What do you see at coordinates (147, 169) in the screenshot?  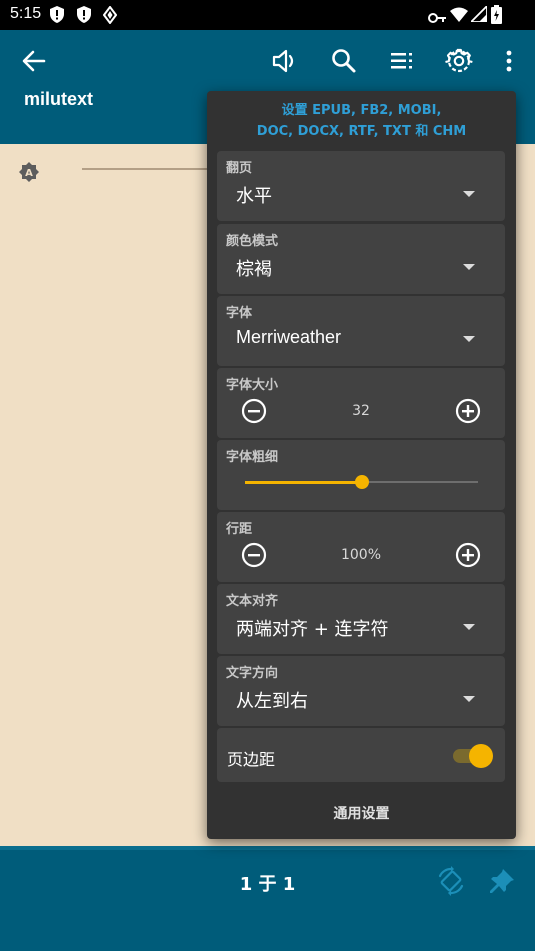 I see `page-rule` at bounding box center [147, 169].